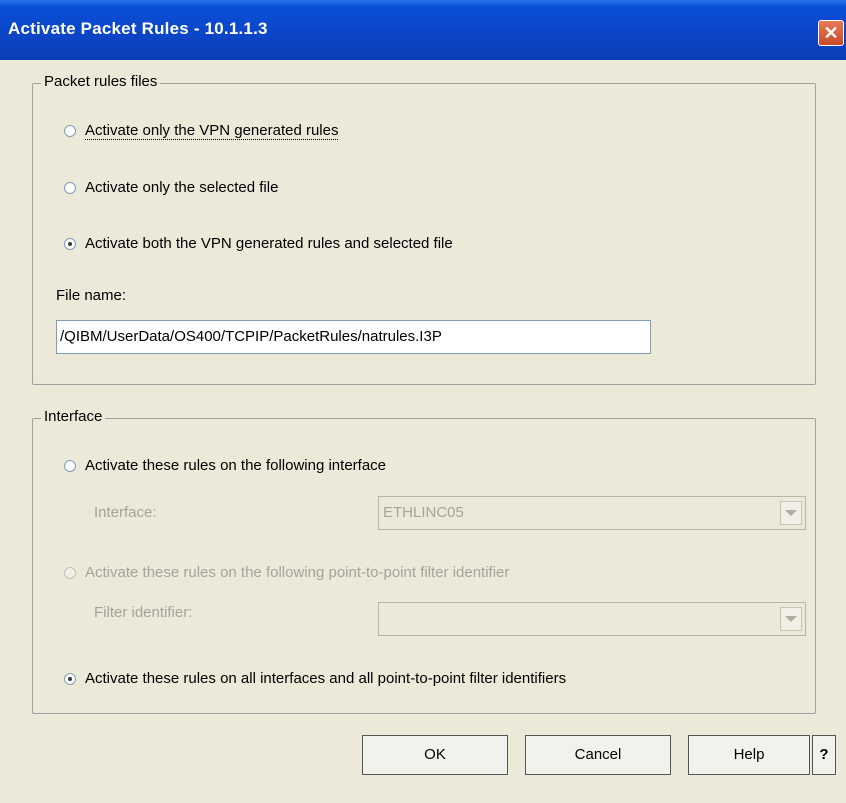  Describe the element at coordinates (824, 755) in the screenshot. I see `whats-this-button: ?` at that location.